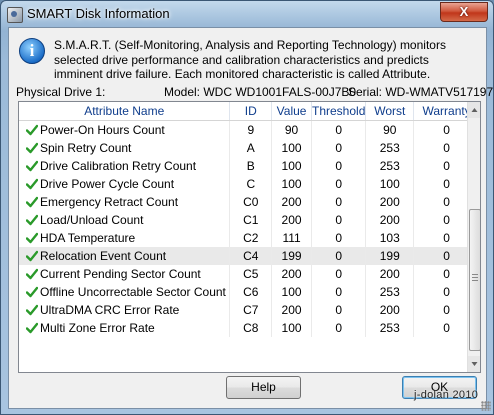  I want to click on table-row: Load/Unload Count C1 200 0 200 0, so click(249, 220).